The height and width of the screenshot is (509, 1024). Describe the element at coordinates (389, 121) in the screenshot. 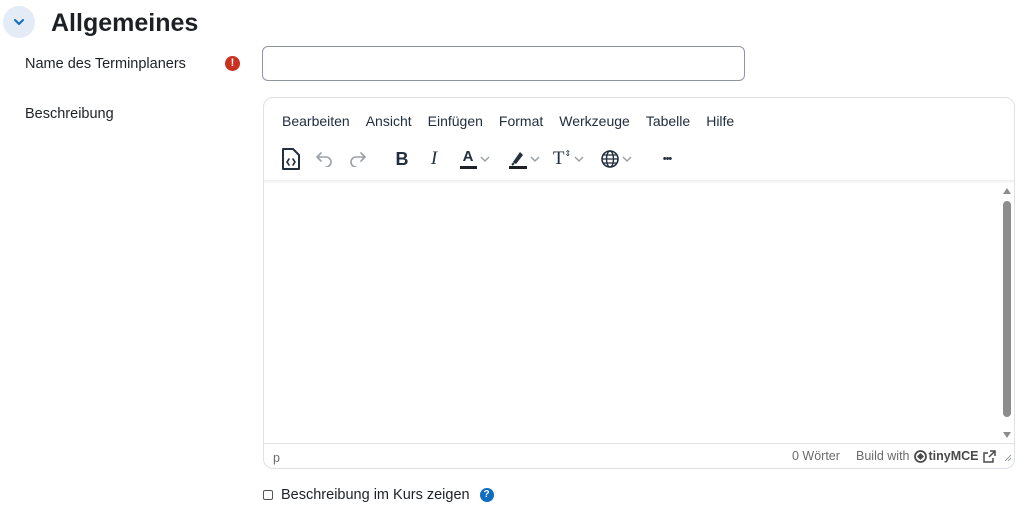

I see `menu-ansicht: Ansicht` at that location.